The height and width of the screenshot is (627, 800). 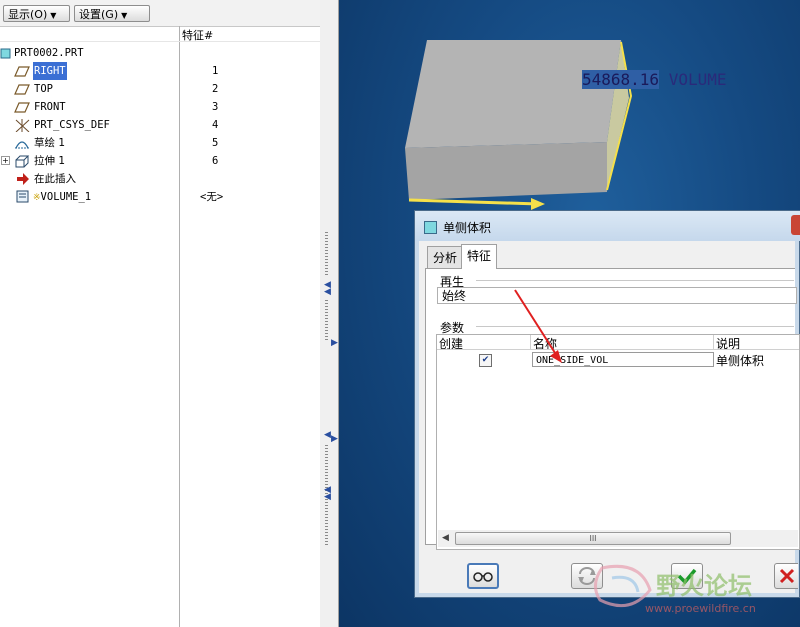 I want to click on forum-watermark: 野火论坛 www.proewildfire.cn, so click(x=695, y=593).